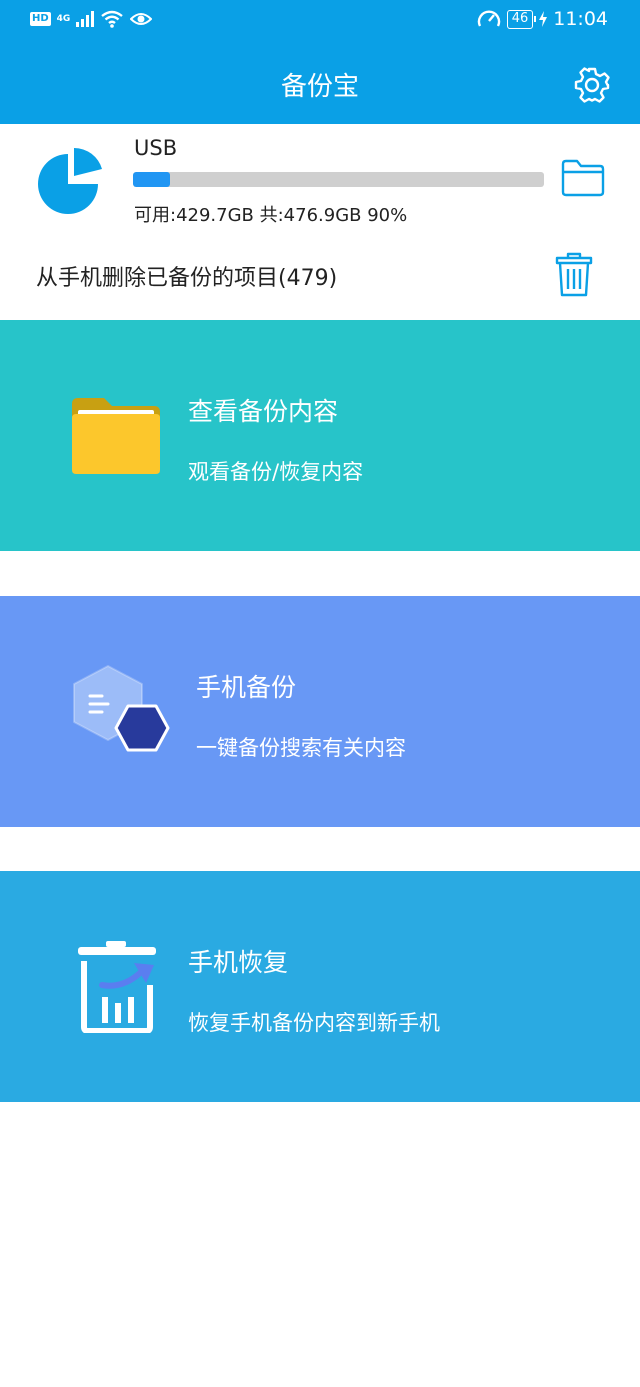 This screenshot has width=640, height=1387. Describe the element at coordinates (276, 472) in the screenshot. I see `card-subtitle: 观看备份/恢复内容` at that location.